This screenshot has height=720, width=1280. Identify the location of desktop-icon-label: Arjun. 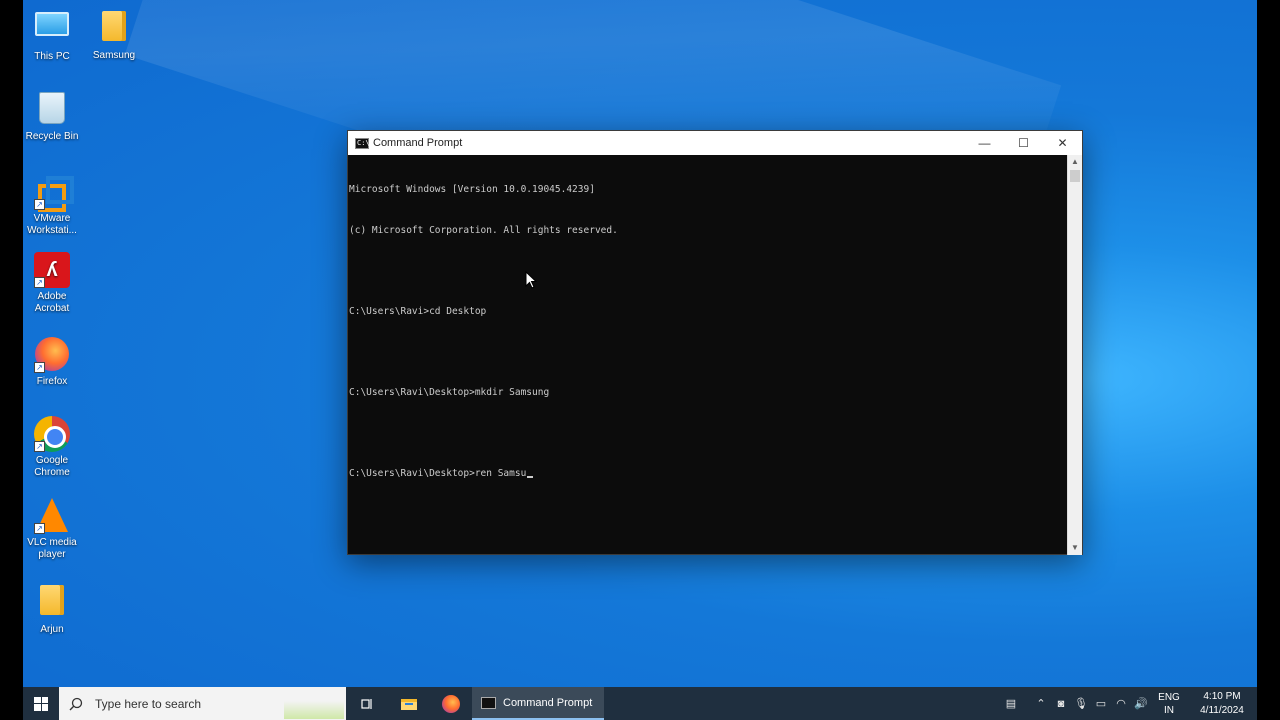
(52, 629).